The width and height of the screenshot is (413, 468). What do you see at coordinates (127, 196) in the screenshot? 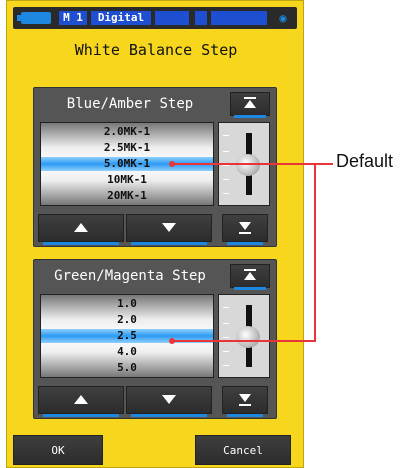
I see `list-item: 20MK-1` at bounding box center [127, 196].